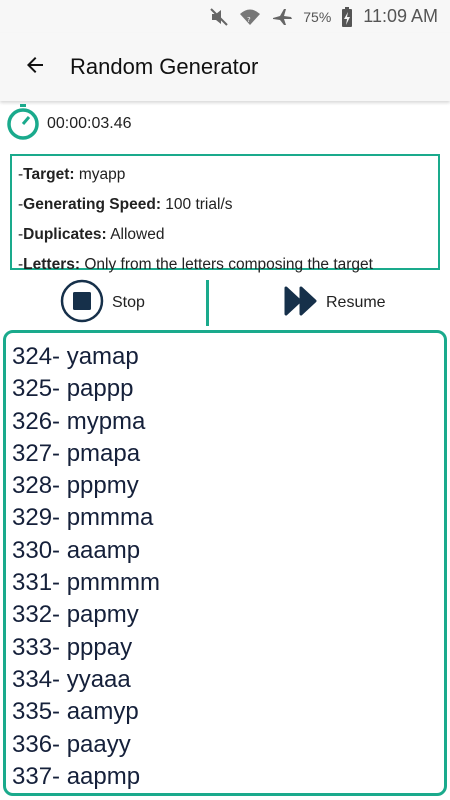  I want to click on controls-divider, so click(207, 303).